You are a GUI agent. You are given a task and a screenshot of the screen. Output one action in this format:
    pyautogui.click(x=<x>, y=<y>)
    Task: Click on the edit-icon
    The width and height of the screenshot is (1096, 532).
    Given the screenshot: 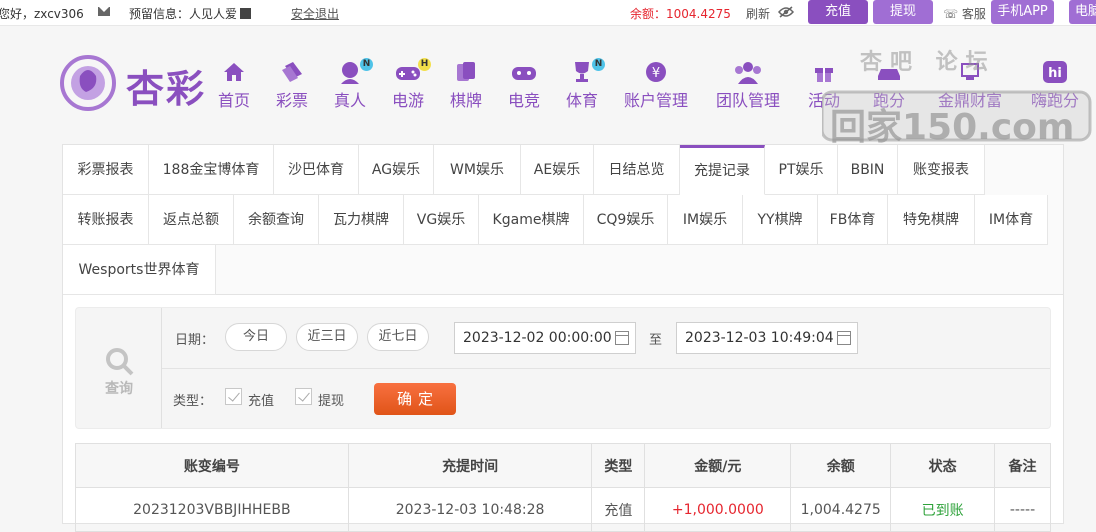 What is the action you would take?
    pyautogui.click(x=246, y=13)
    